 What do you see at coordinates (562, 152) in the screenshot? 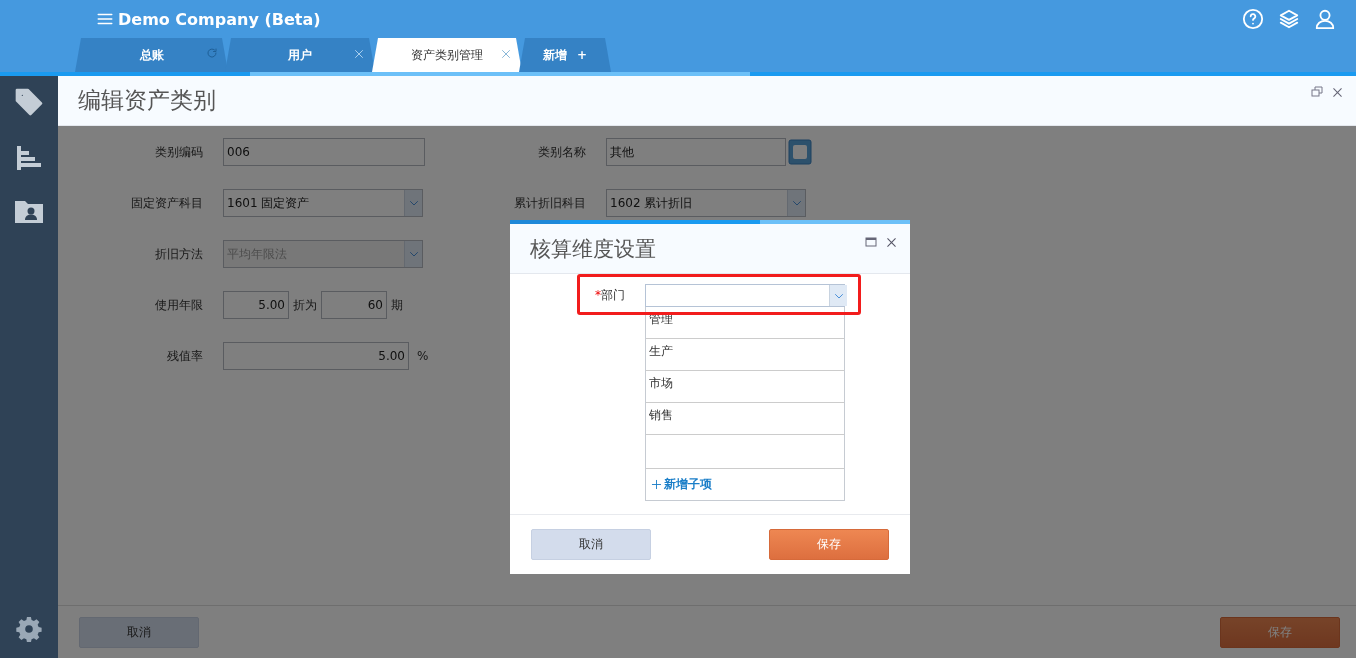
I see `field-label: 类别名称` at bounding box center [562, 152].